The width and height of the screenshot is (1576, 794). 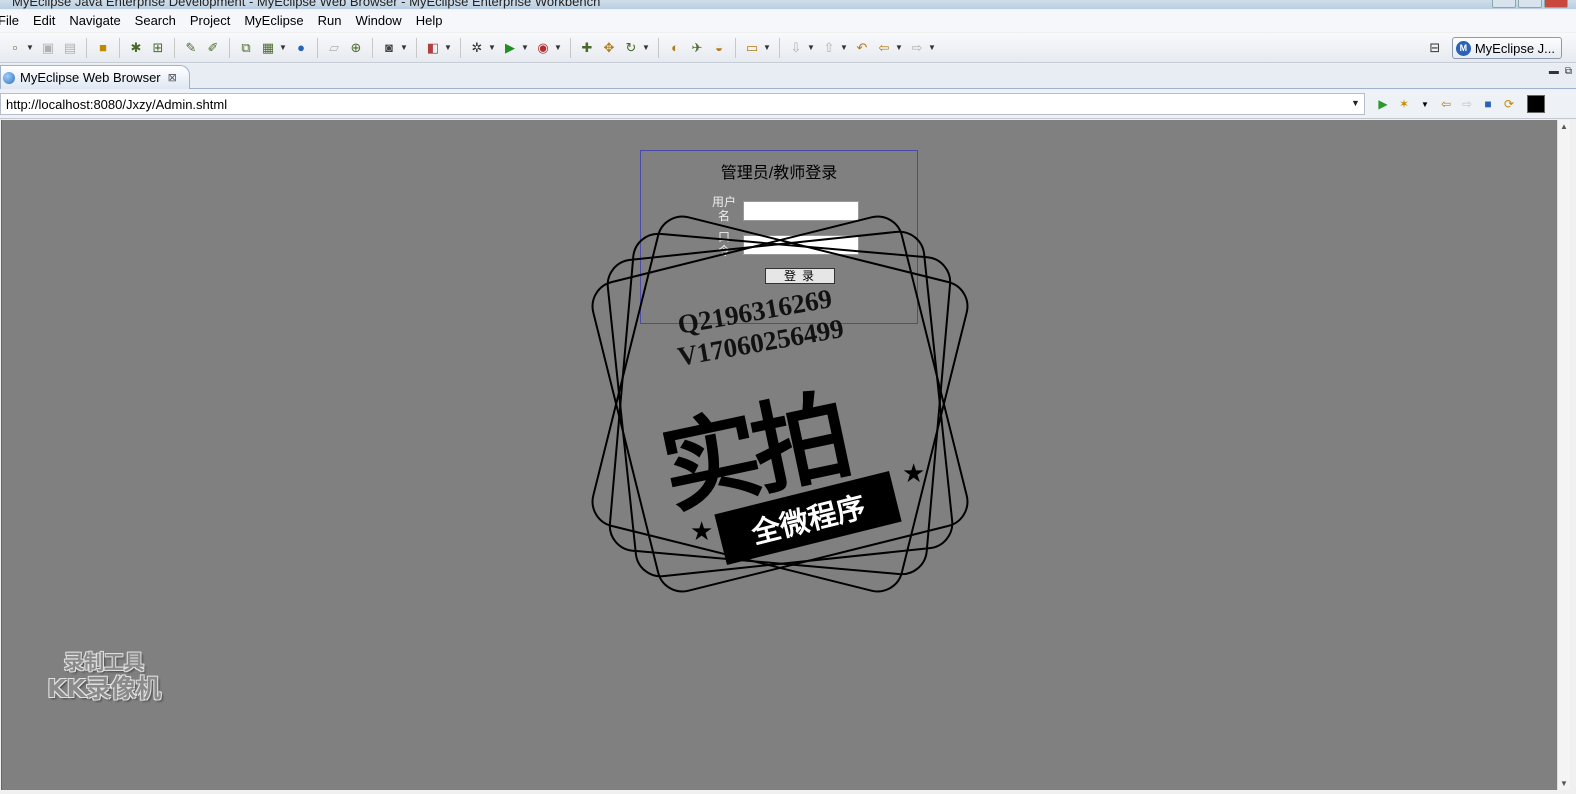 What do you see at coordinates (210, 21) in the screenshot?
I see `menu-project: Project` at bounding box center [210, 21].